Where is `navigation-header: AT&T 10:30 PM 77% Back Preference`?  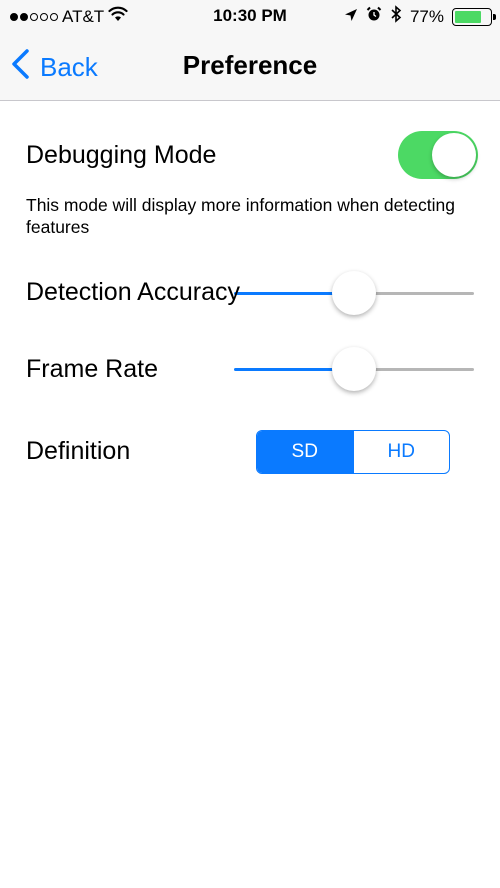 navigation-header: AT&T 10:30 PM 77% Back Preference is located at coordinates (250, 50).